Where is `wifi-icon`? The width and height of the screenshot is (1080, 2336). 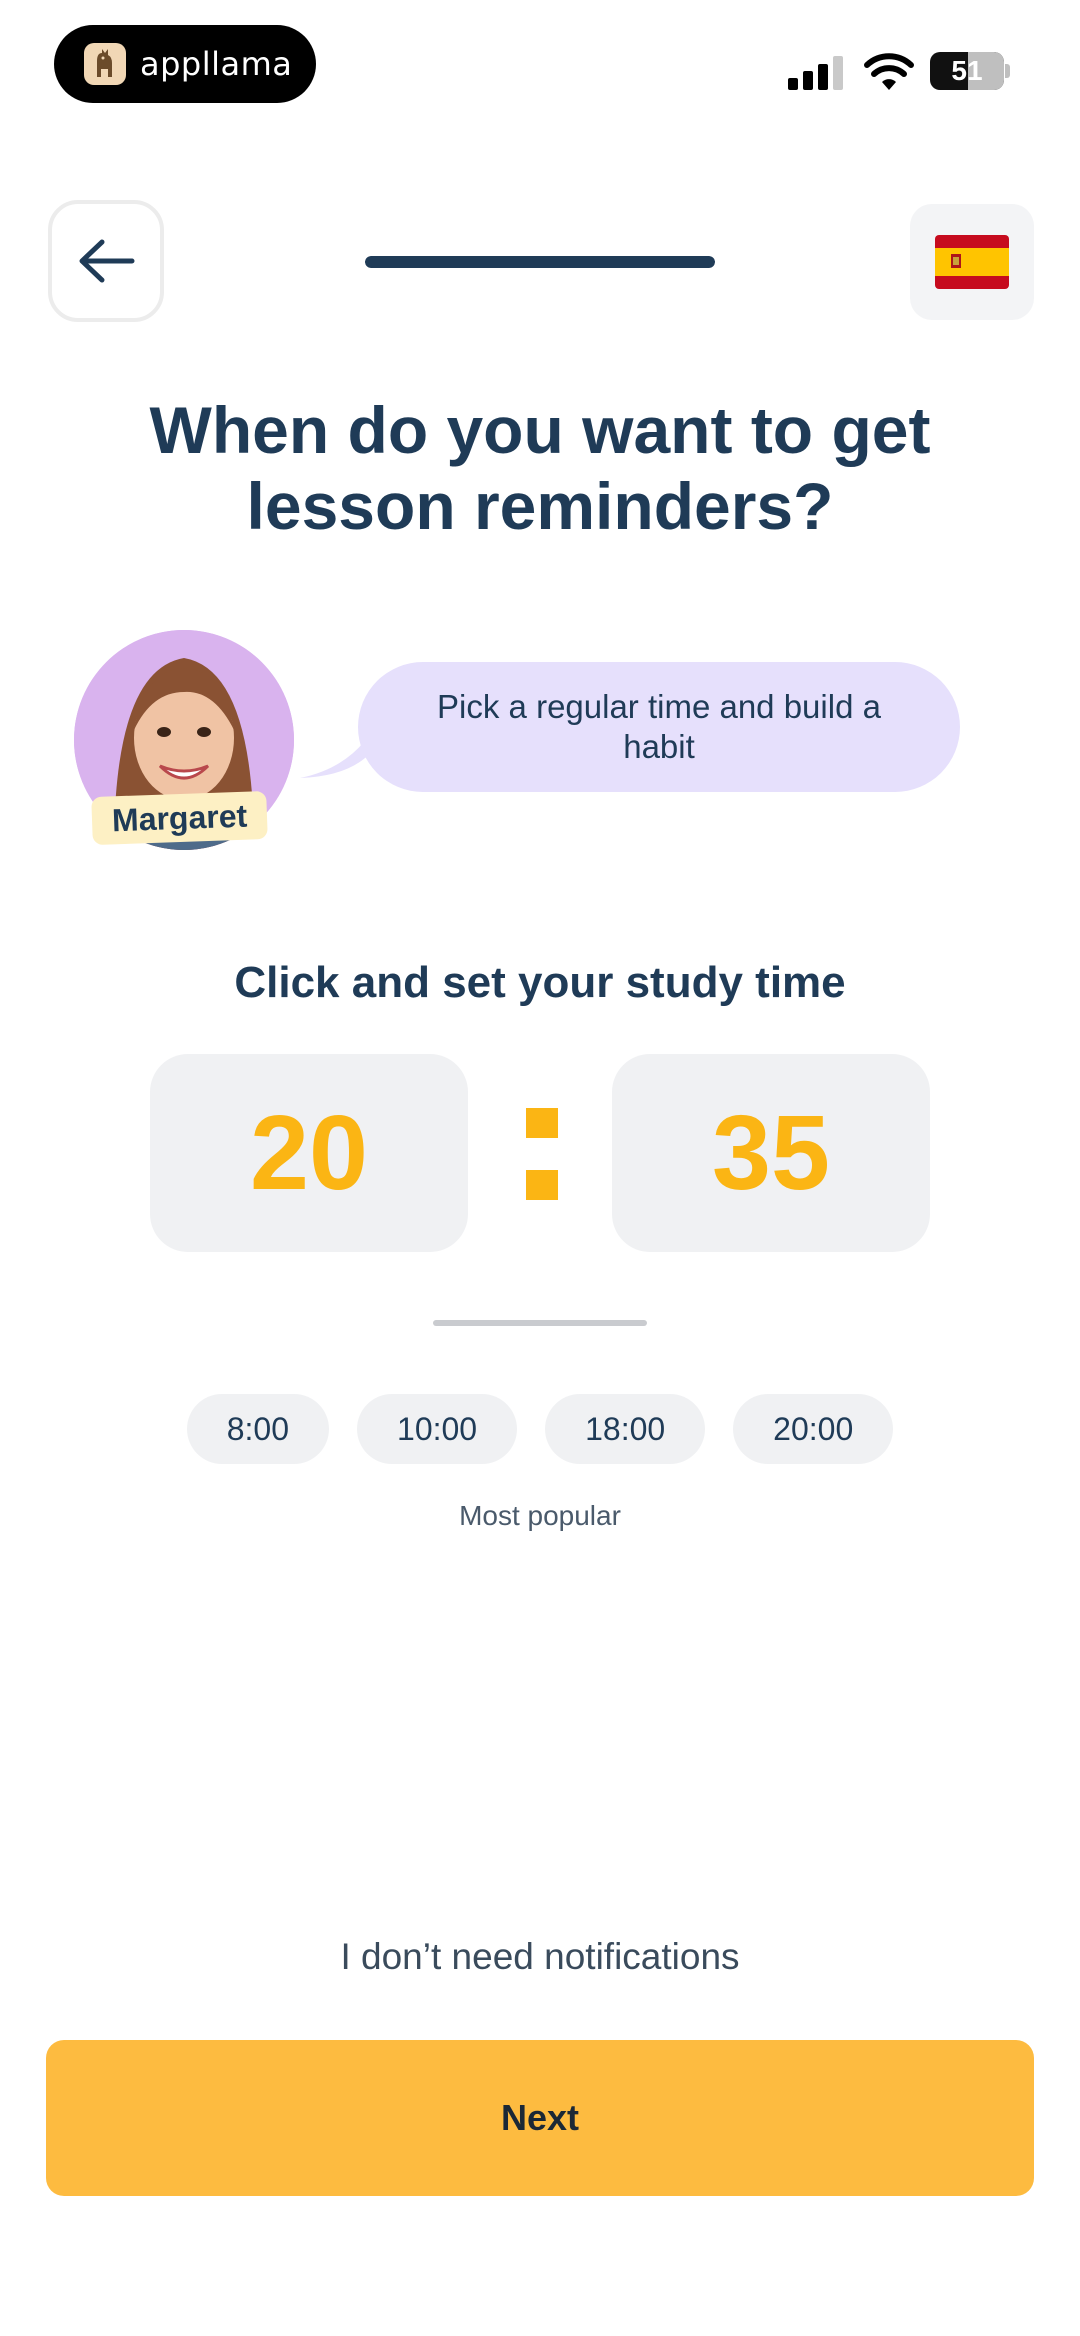 wifi-icon is located at coordinates (889, 71).